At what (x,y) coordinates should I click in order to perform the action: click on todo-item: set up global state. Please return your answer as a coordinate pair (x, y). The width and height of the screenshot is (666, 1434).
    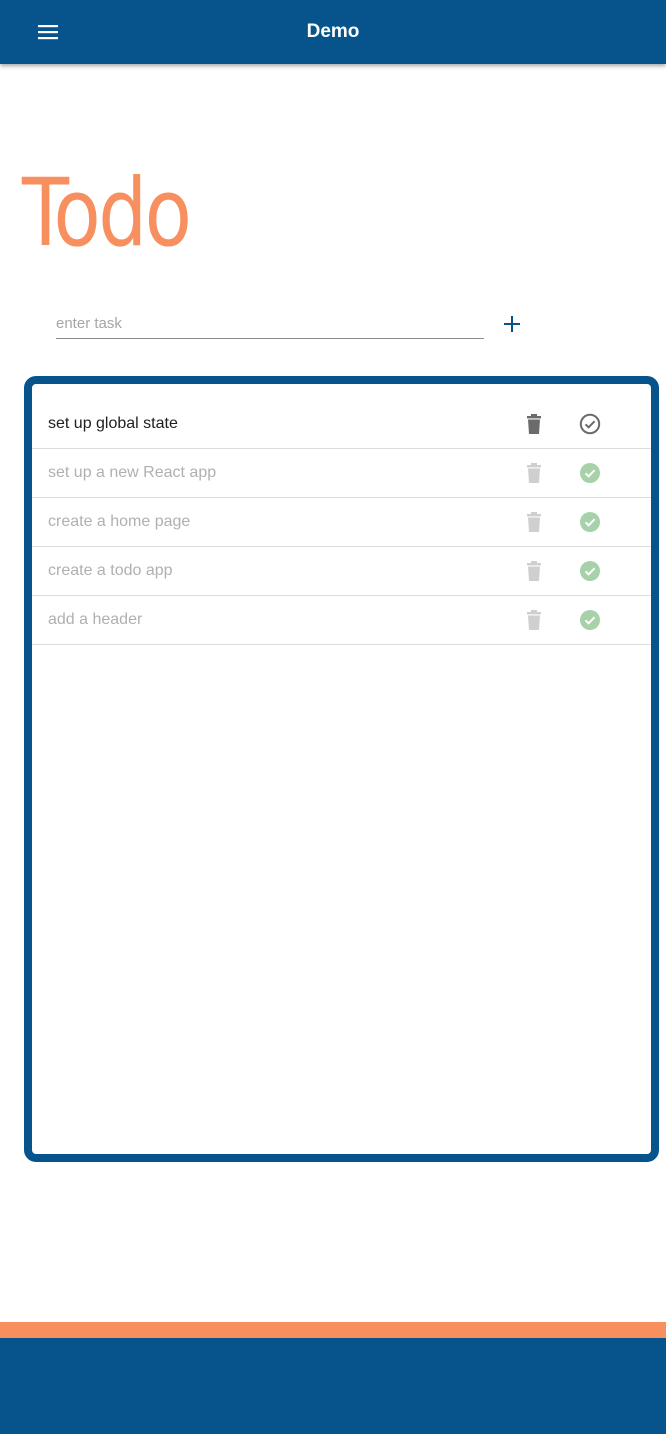
    Looking at the image, I should click on (341, 424).